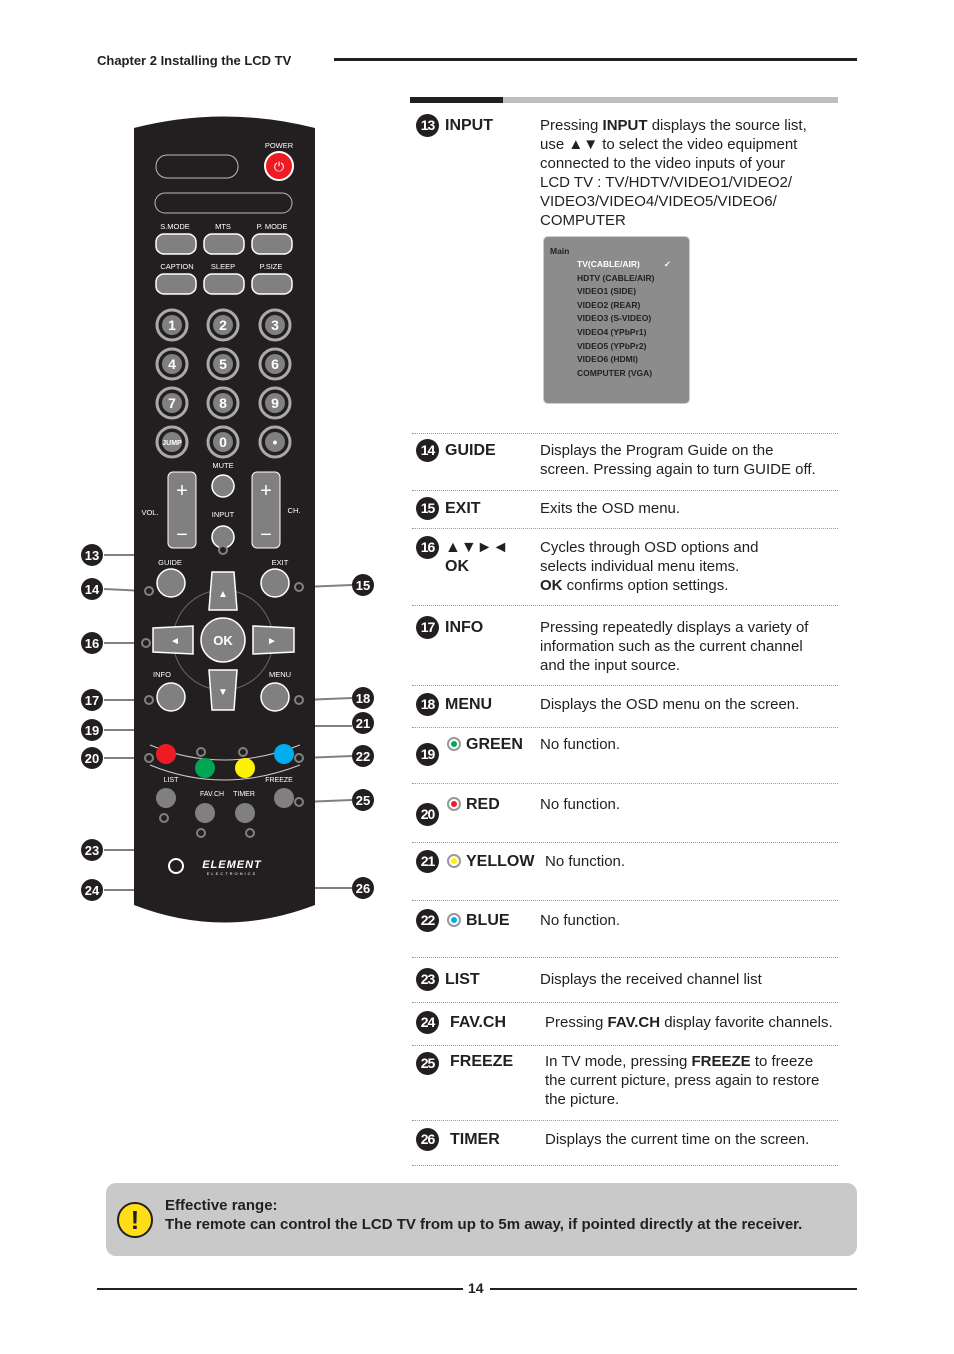 This screenshot has height=1354, width=954. What do you see at coordinates (782, 1061) in the screenshot?
I see `description-text: to freeze` at bounding box center [782, 1061].